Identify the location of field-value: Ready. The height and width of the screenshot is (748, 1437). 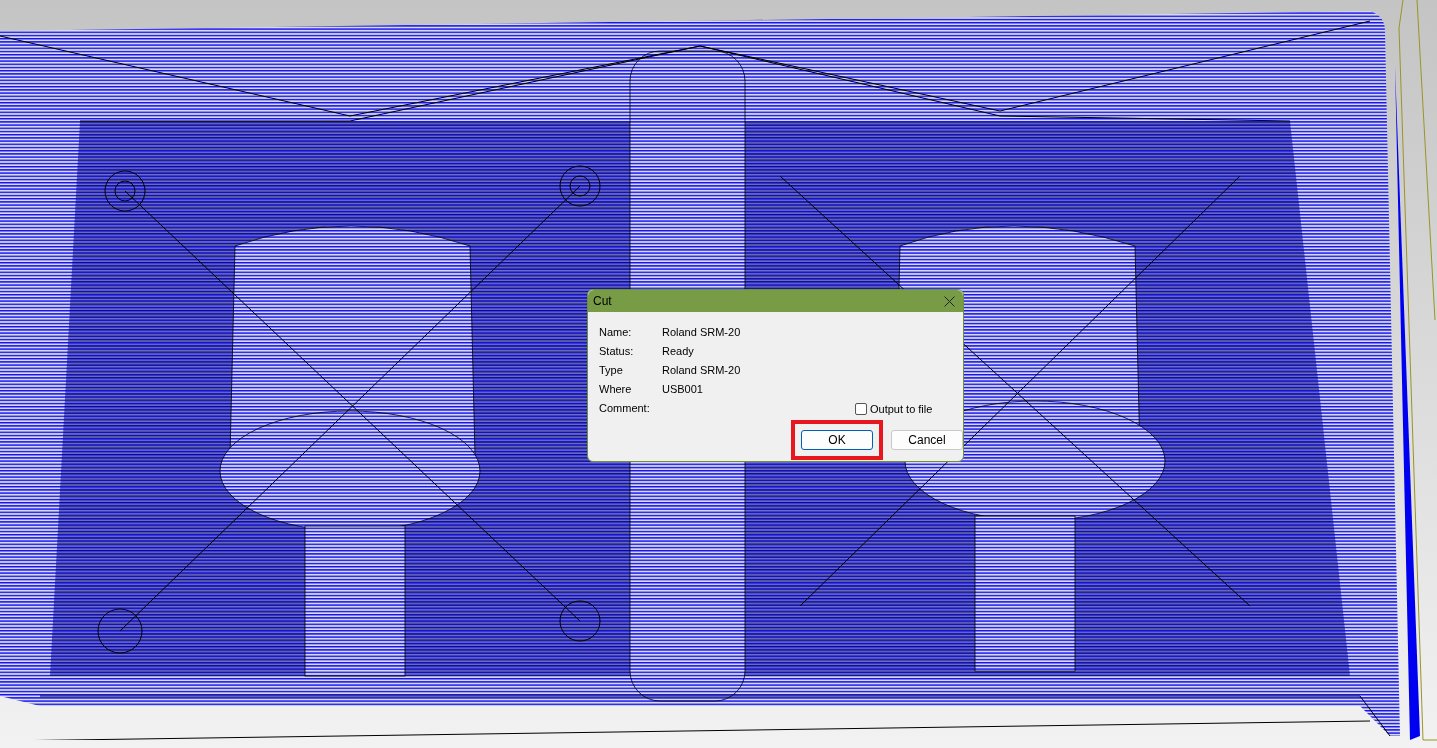
(678, 351).